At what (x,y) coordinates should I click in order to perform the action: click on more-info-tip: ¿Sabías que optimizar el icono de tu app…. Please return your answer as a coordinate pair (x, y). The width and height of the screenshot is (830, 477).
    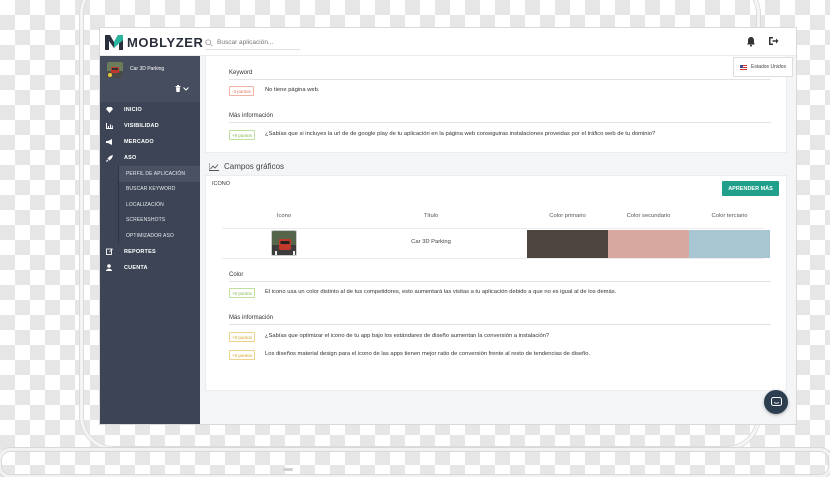
    Looking at the image, I should click on (407, 336).